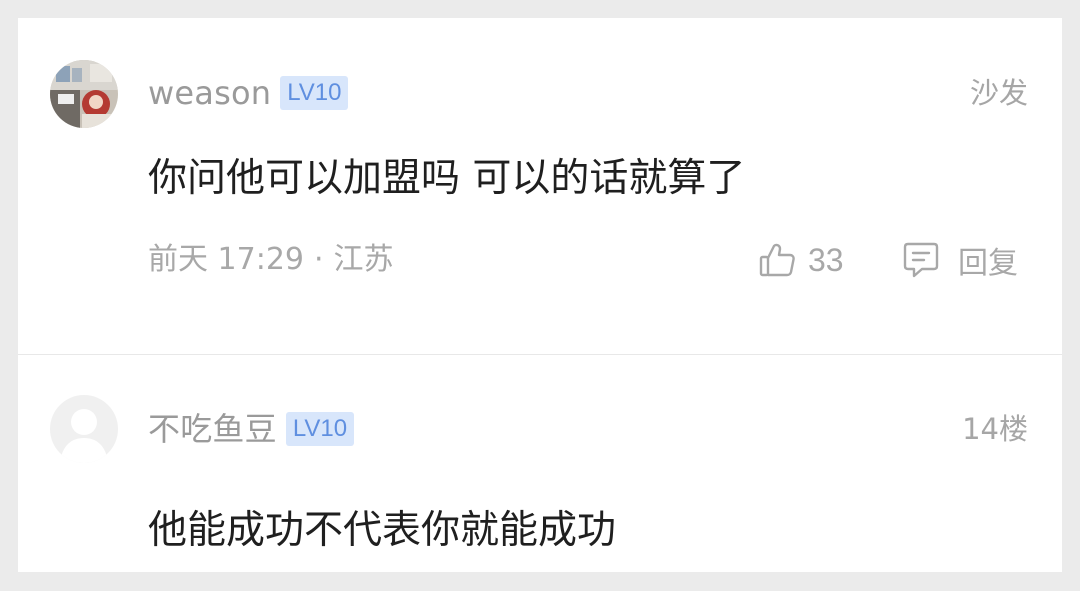  What do you see at coordinates (212, 429) in the screenshot?
I see `username: 不吃鱼豆` at bounding box center [212, 429].